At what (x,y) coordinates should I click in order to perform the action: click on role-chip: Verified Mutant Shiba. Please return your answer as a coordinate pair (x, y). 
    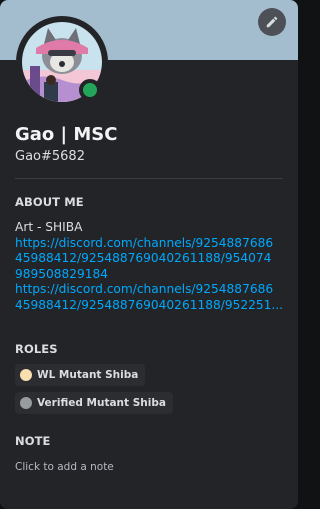
    Looking at the image, I should click on (94, 403).